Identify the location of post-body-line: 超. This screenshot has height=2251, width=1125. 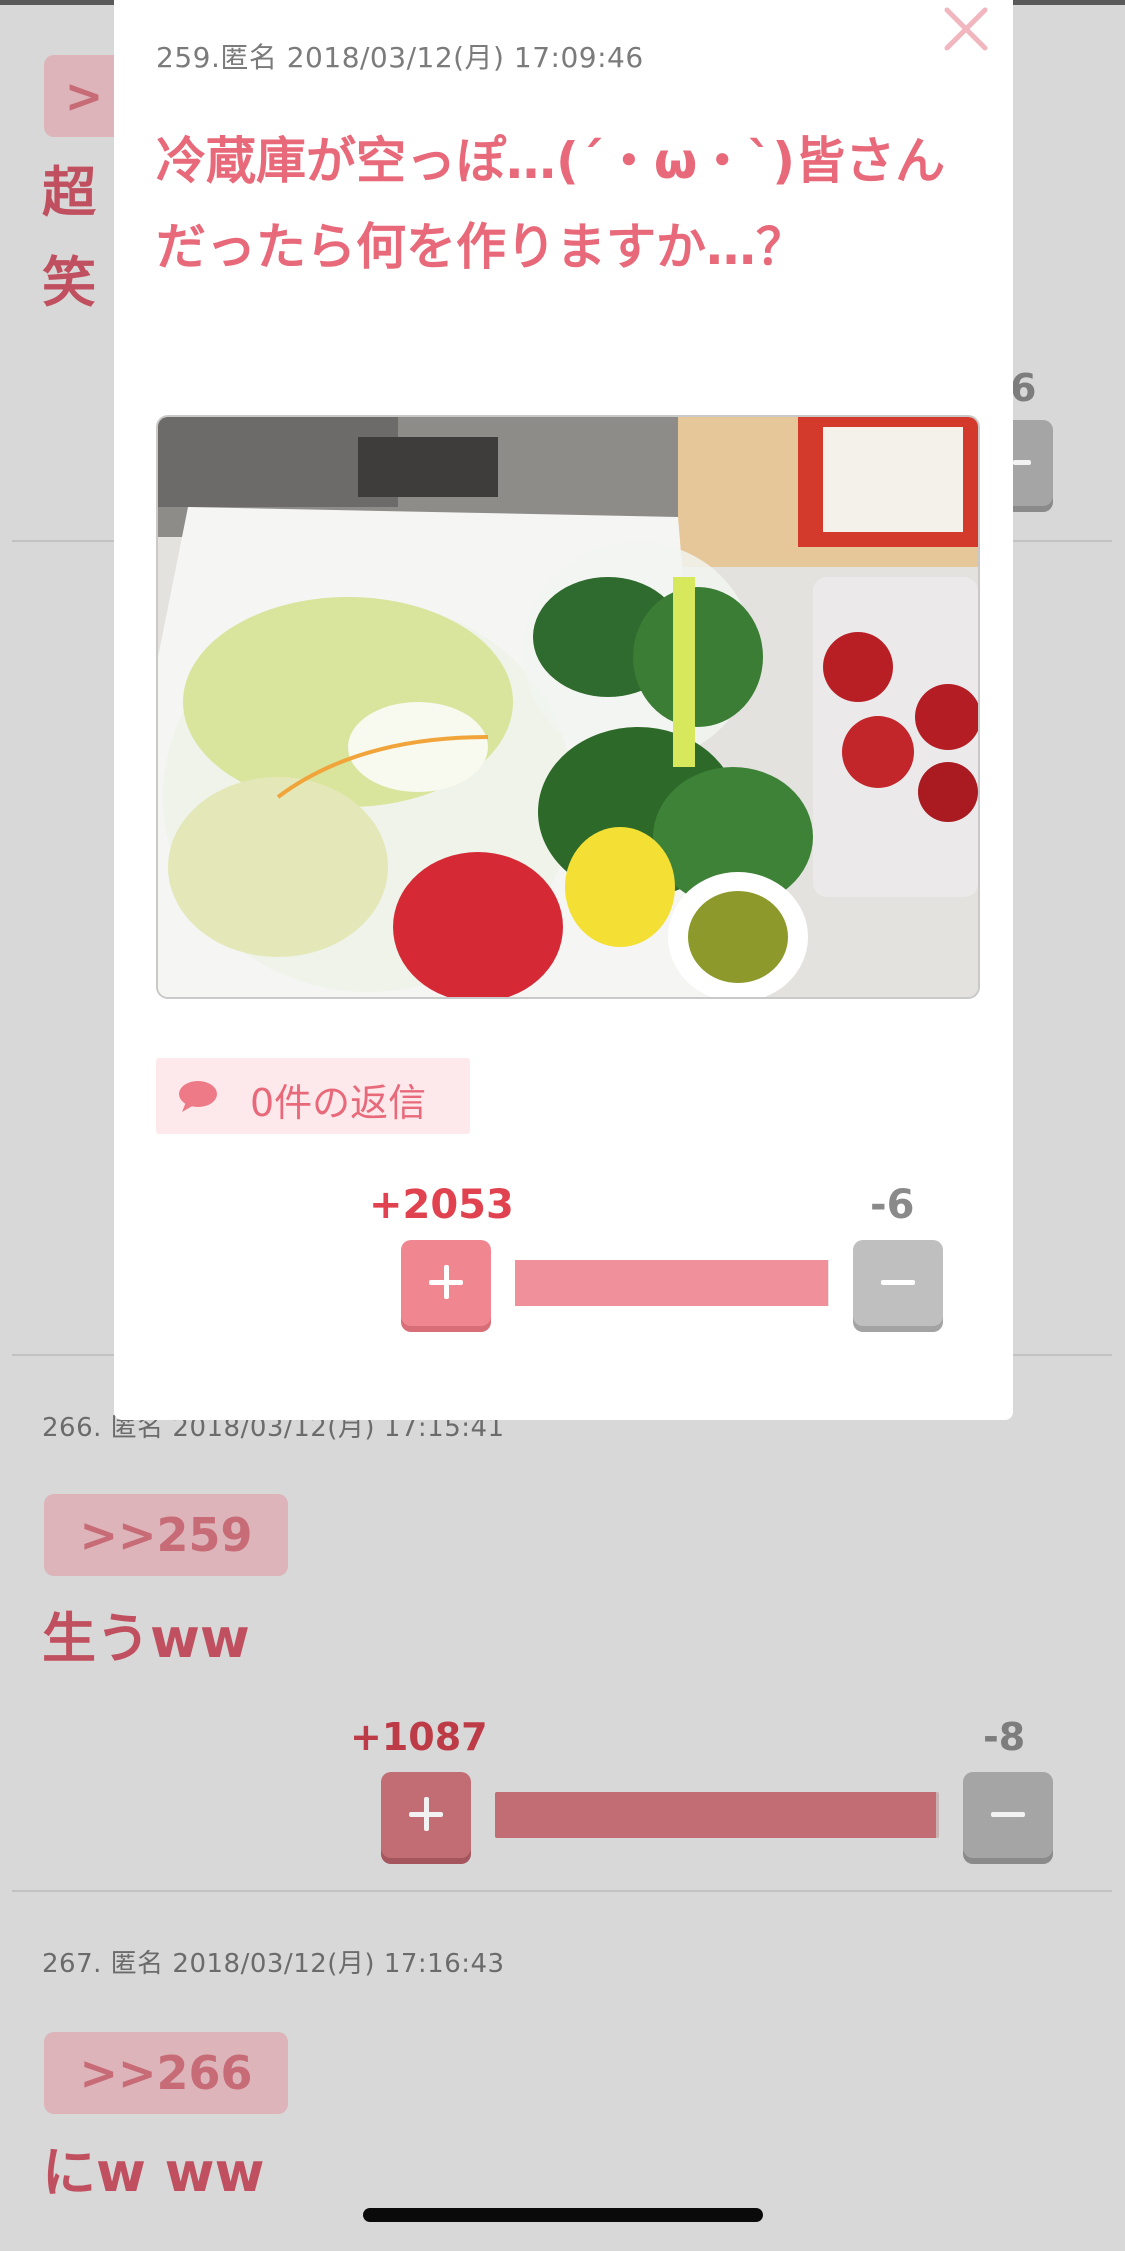
(69, 192).